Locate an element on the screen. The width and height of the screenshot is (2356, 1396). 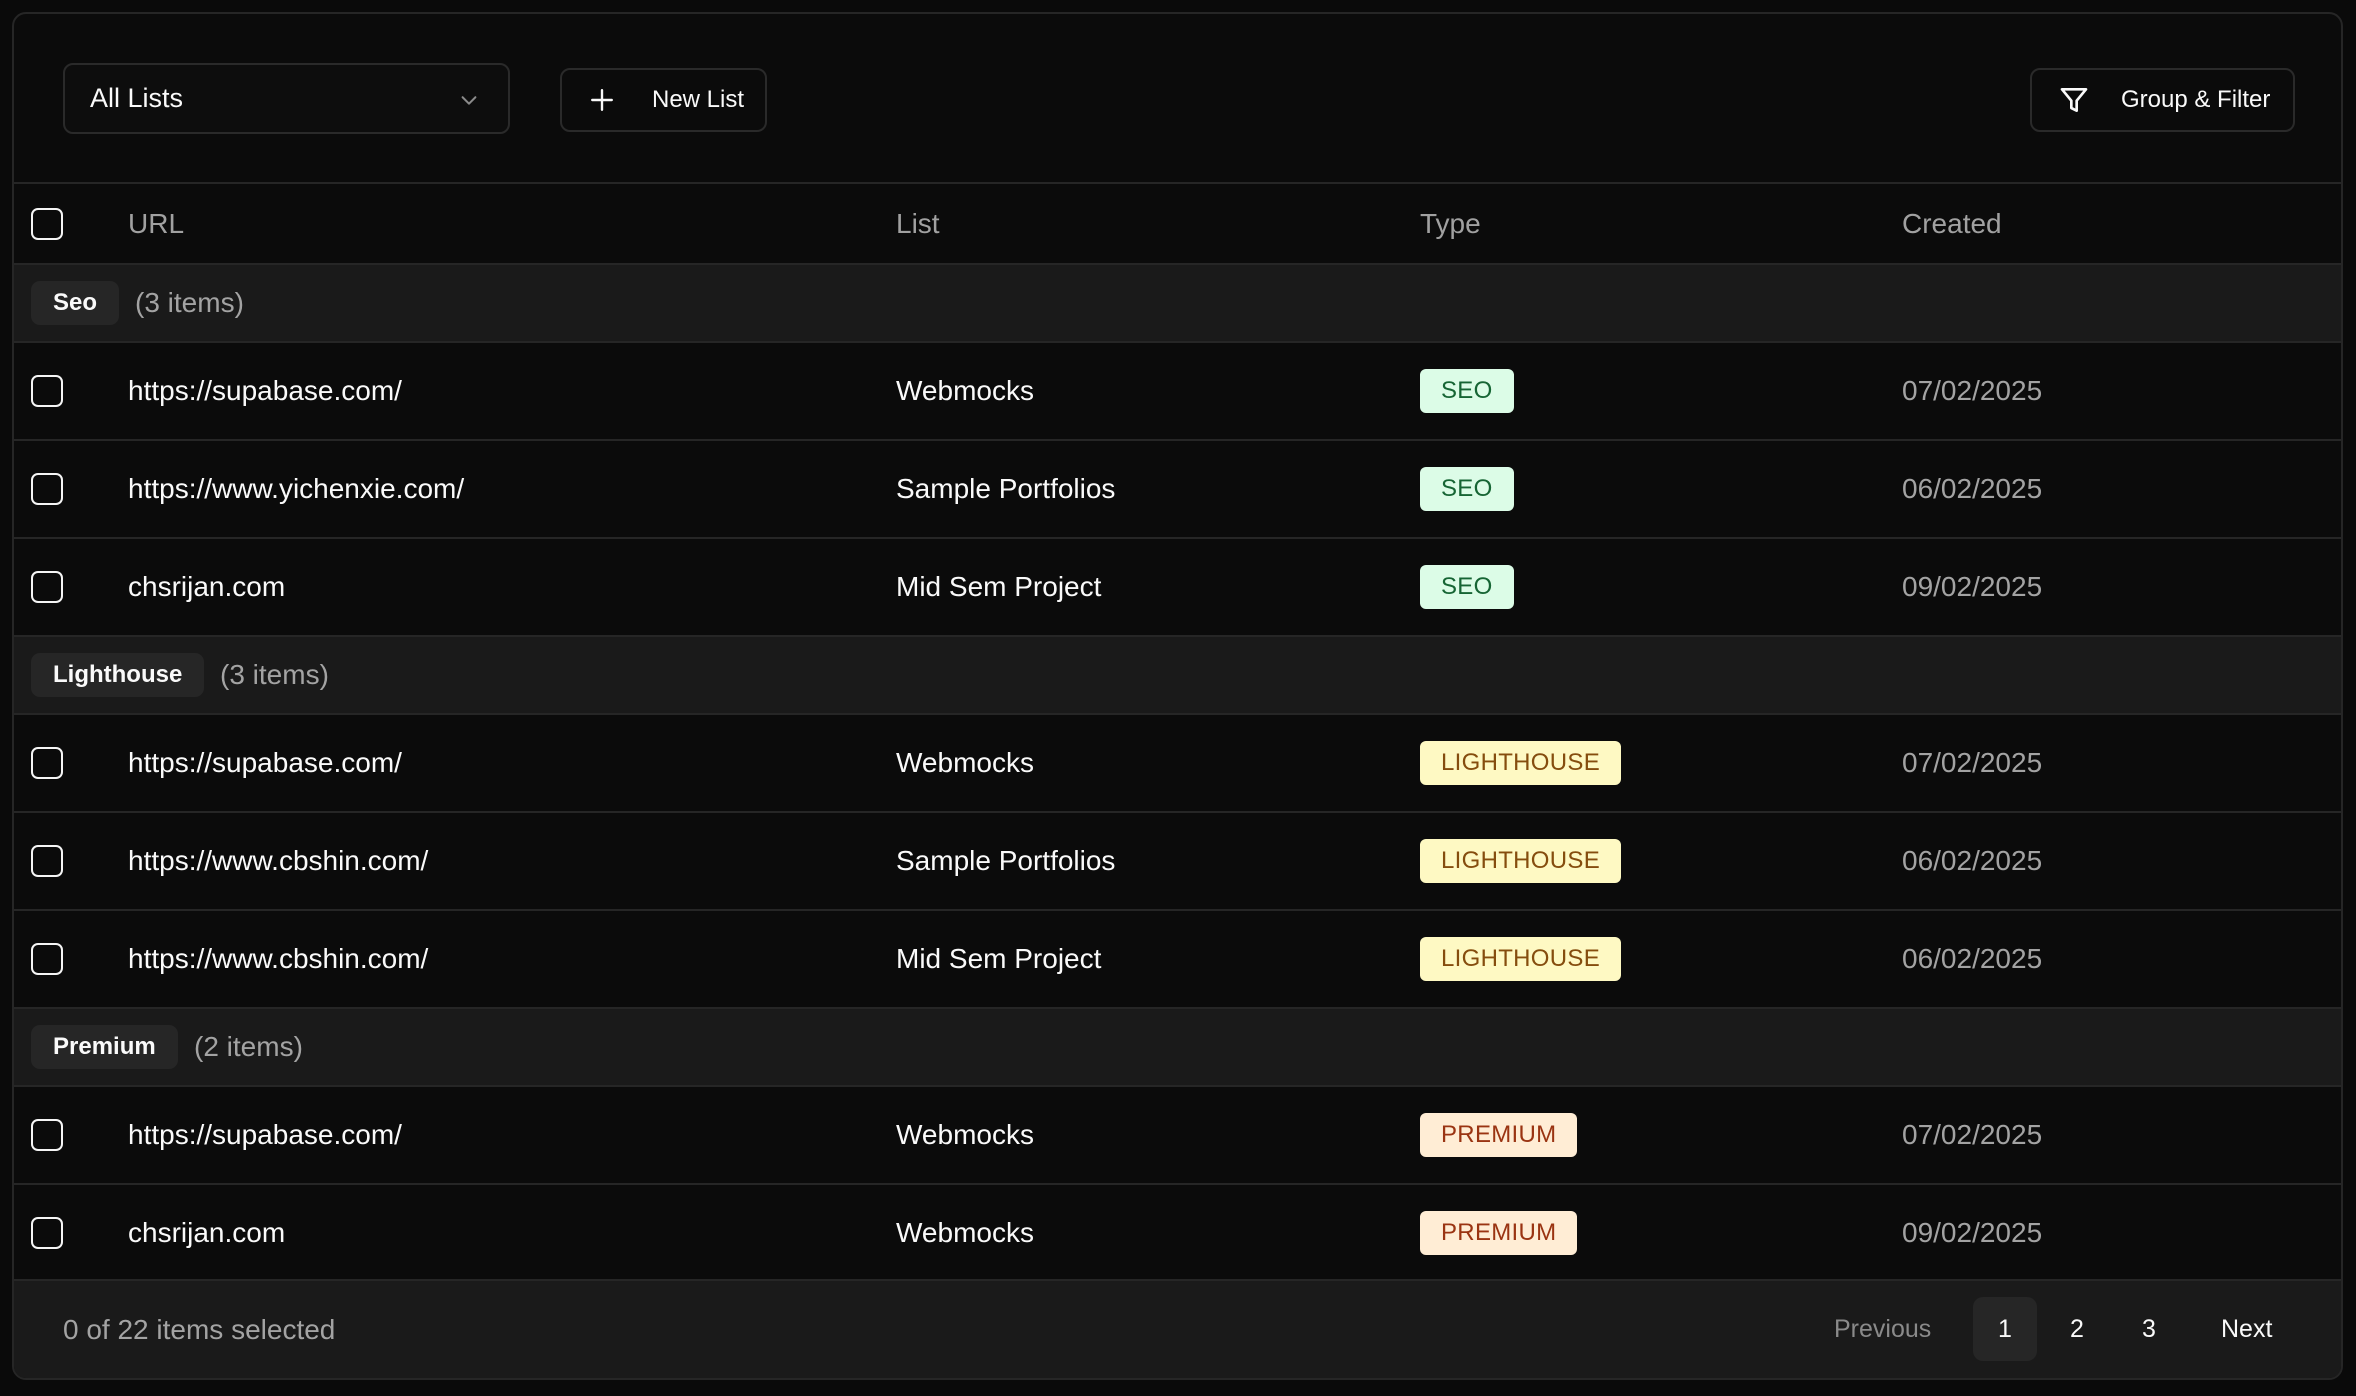
group-item-count: (2 items) is located at coordinates (248, 1046).